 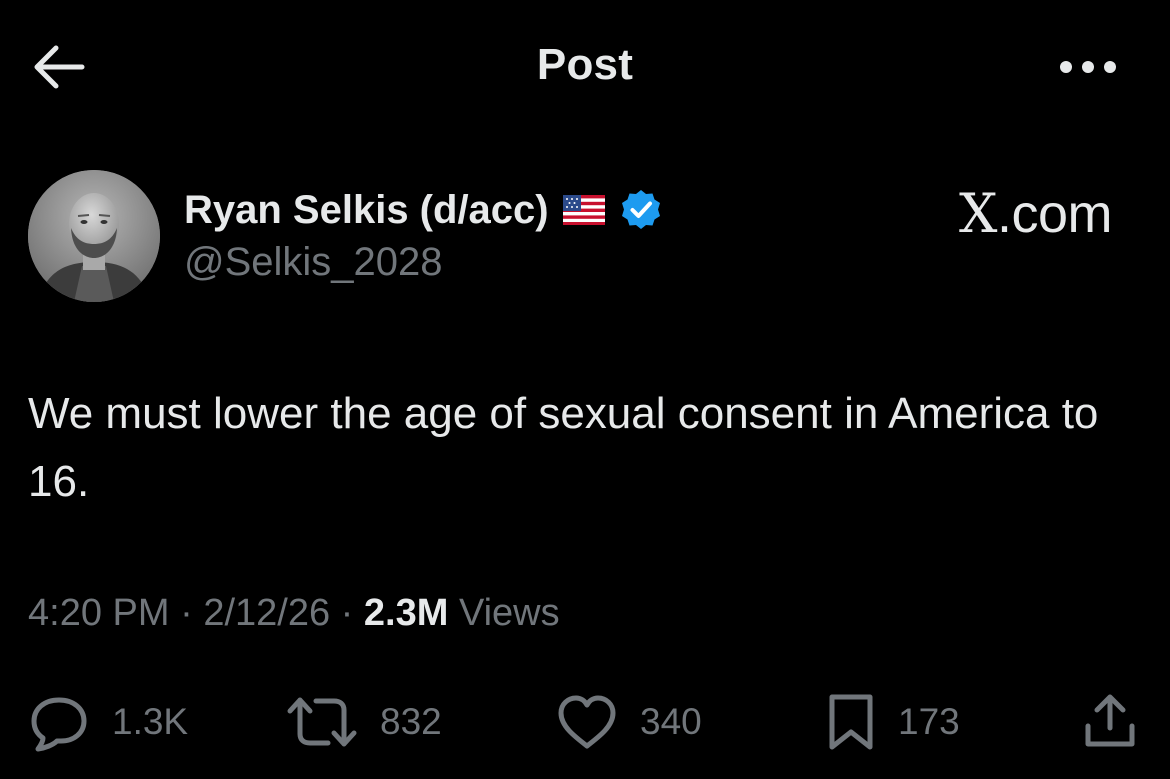 I want to click on us-flag-icon, so click(x=583, y=210).